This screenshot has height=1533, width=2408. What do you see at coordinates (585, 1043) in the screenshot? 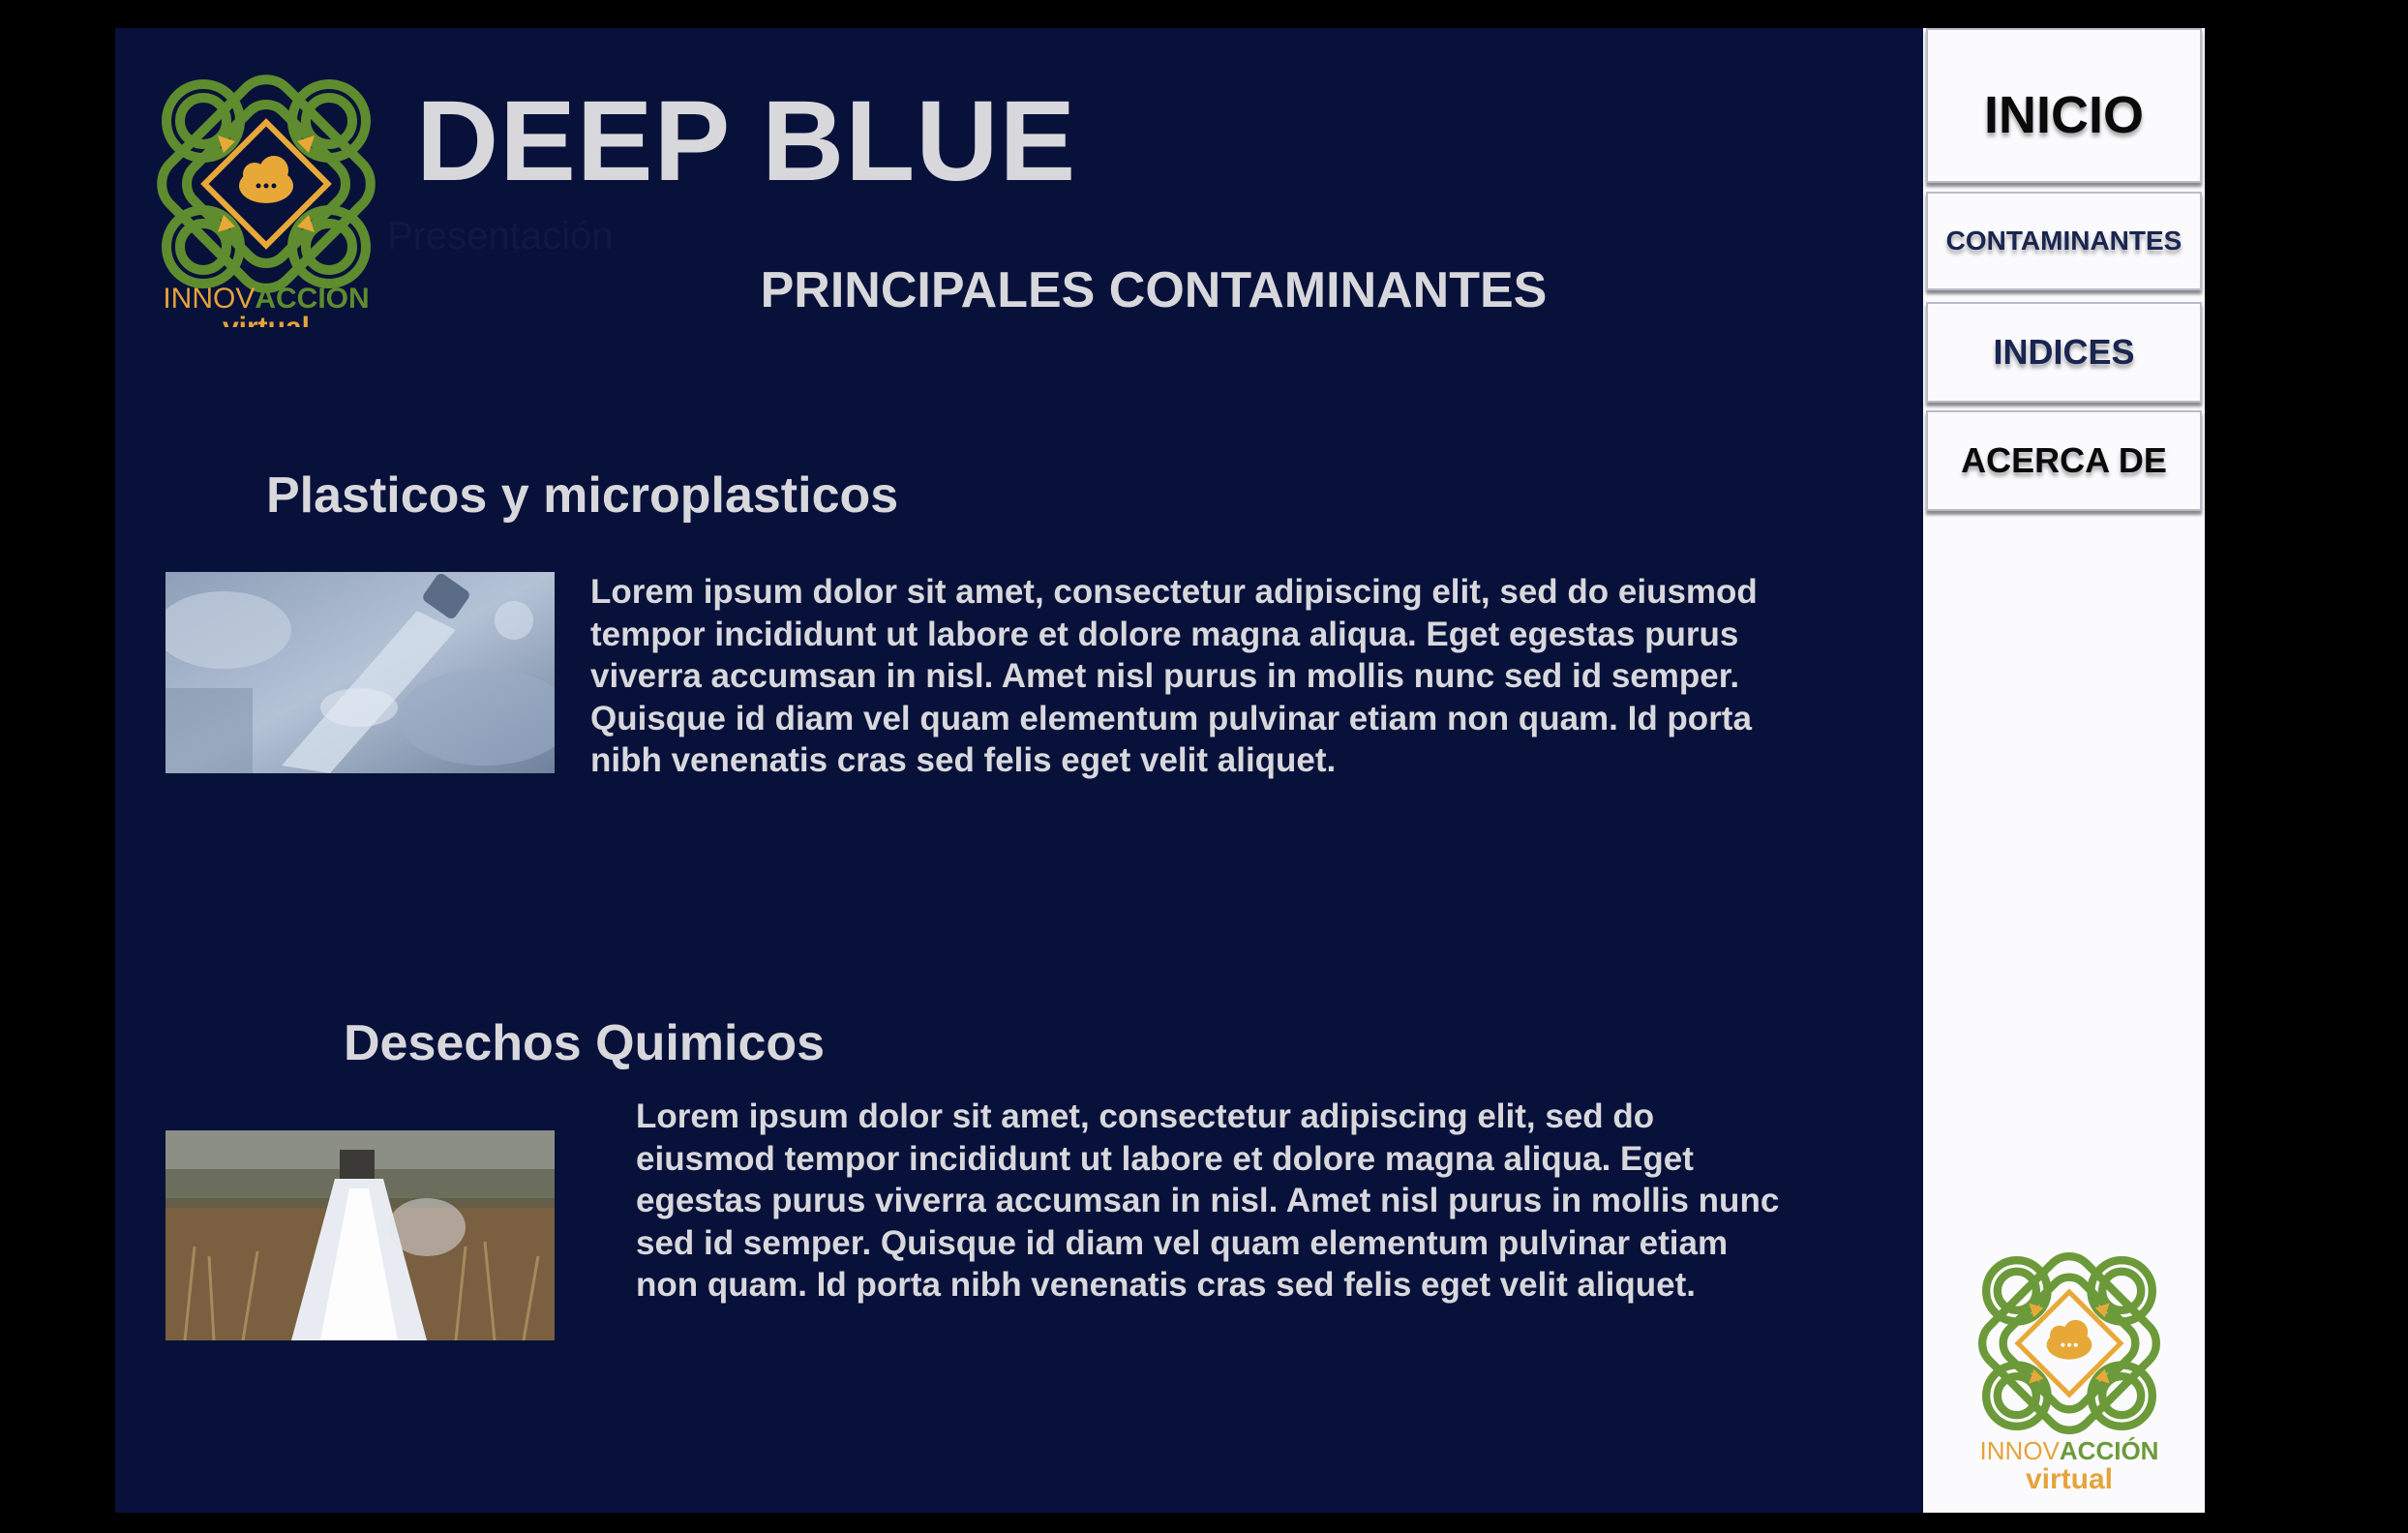
I see `section-title-chemicals: Desechos Quimicos` at bounding box center [585, 1043].